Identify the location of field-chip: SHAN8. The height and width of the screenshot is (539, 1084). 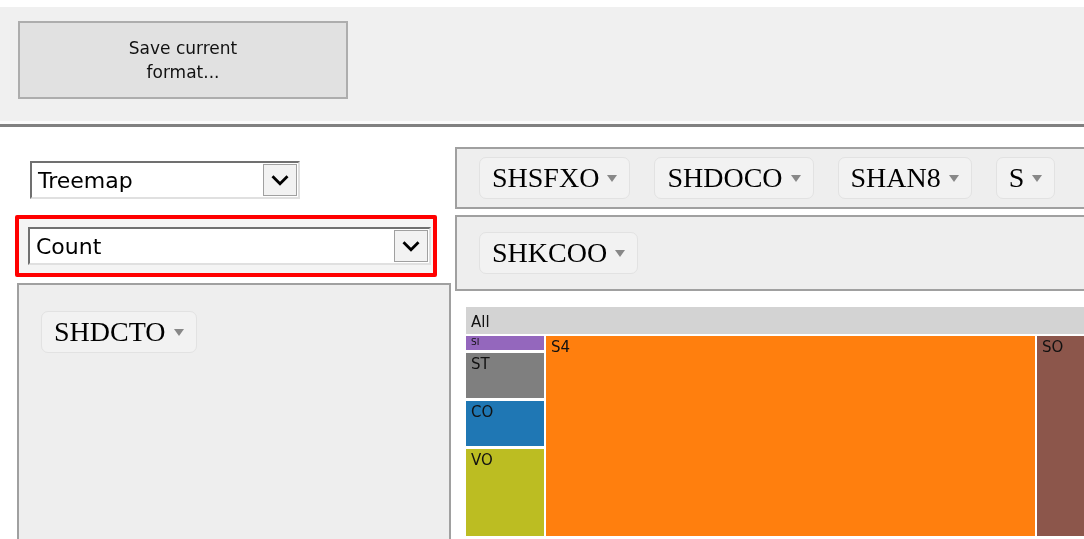
(904, 178).